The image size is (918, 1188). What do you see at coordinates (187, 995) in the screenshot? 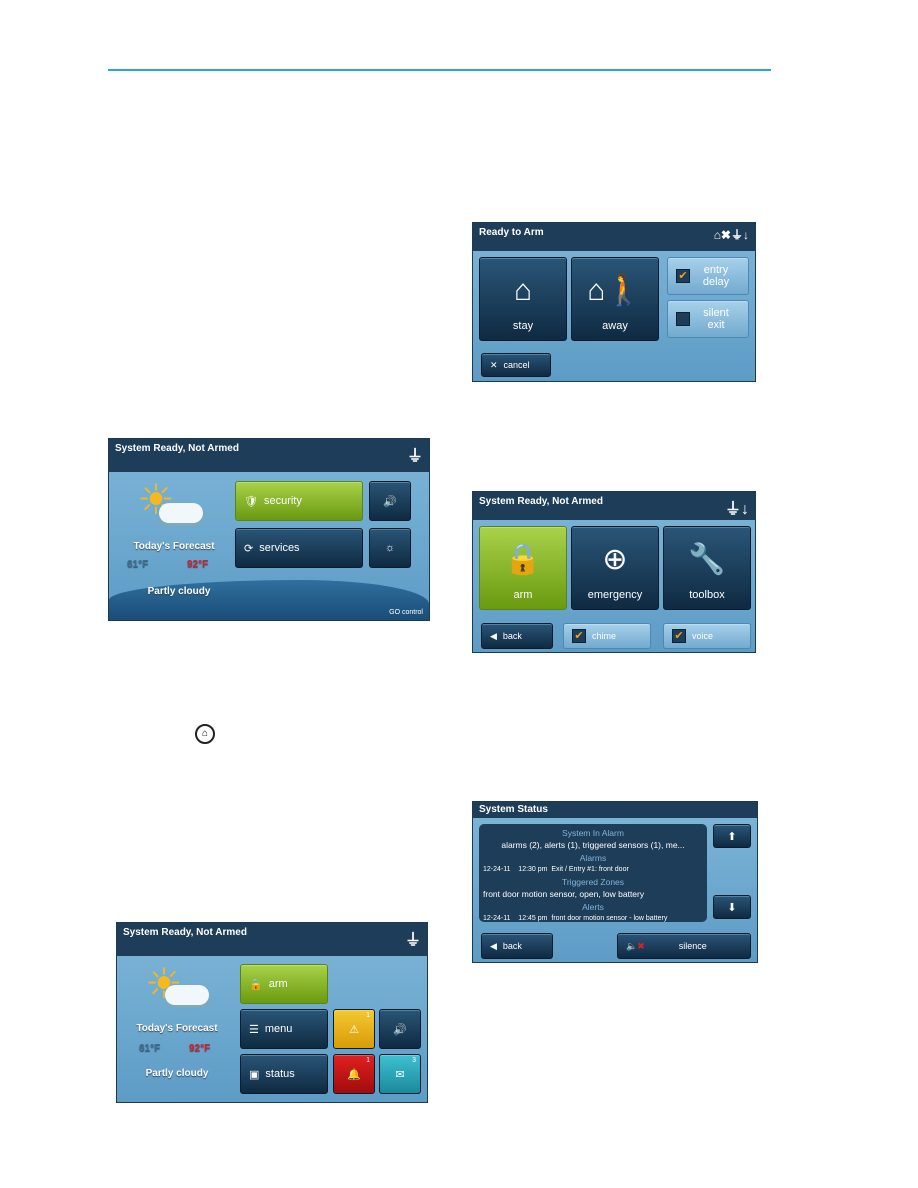
I see `cloud-icon` at bounding box center [187, 995].